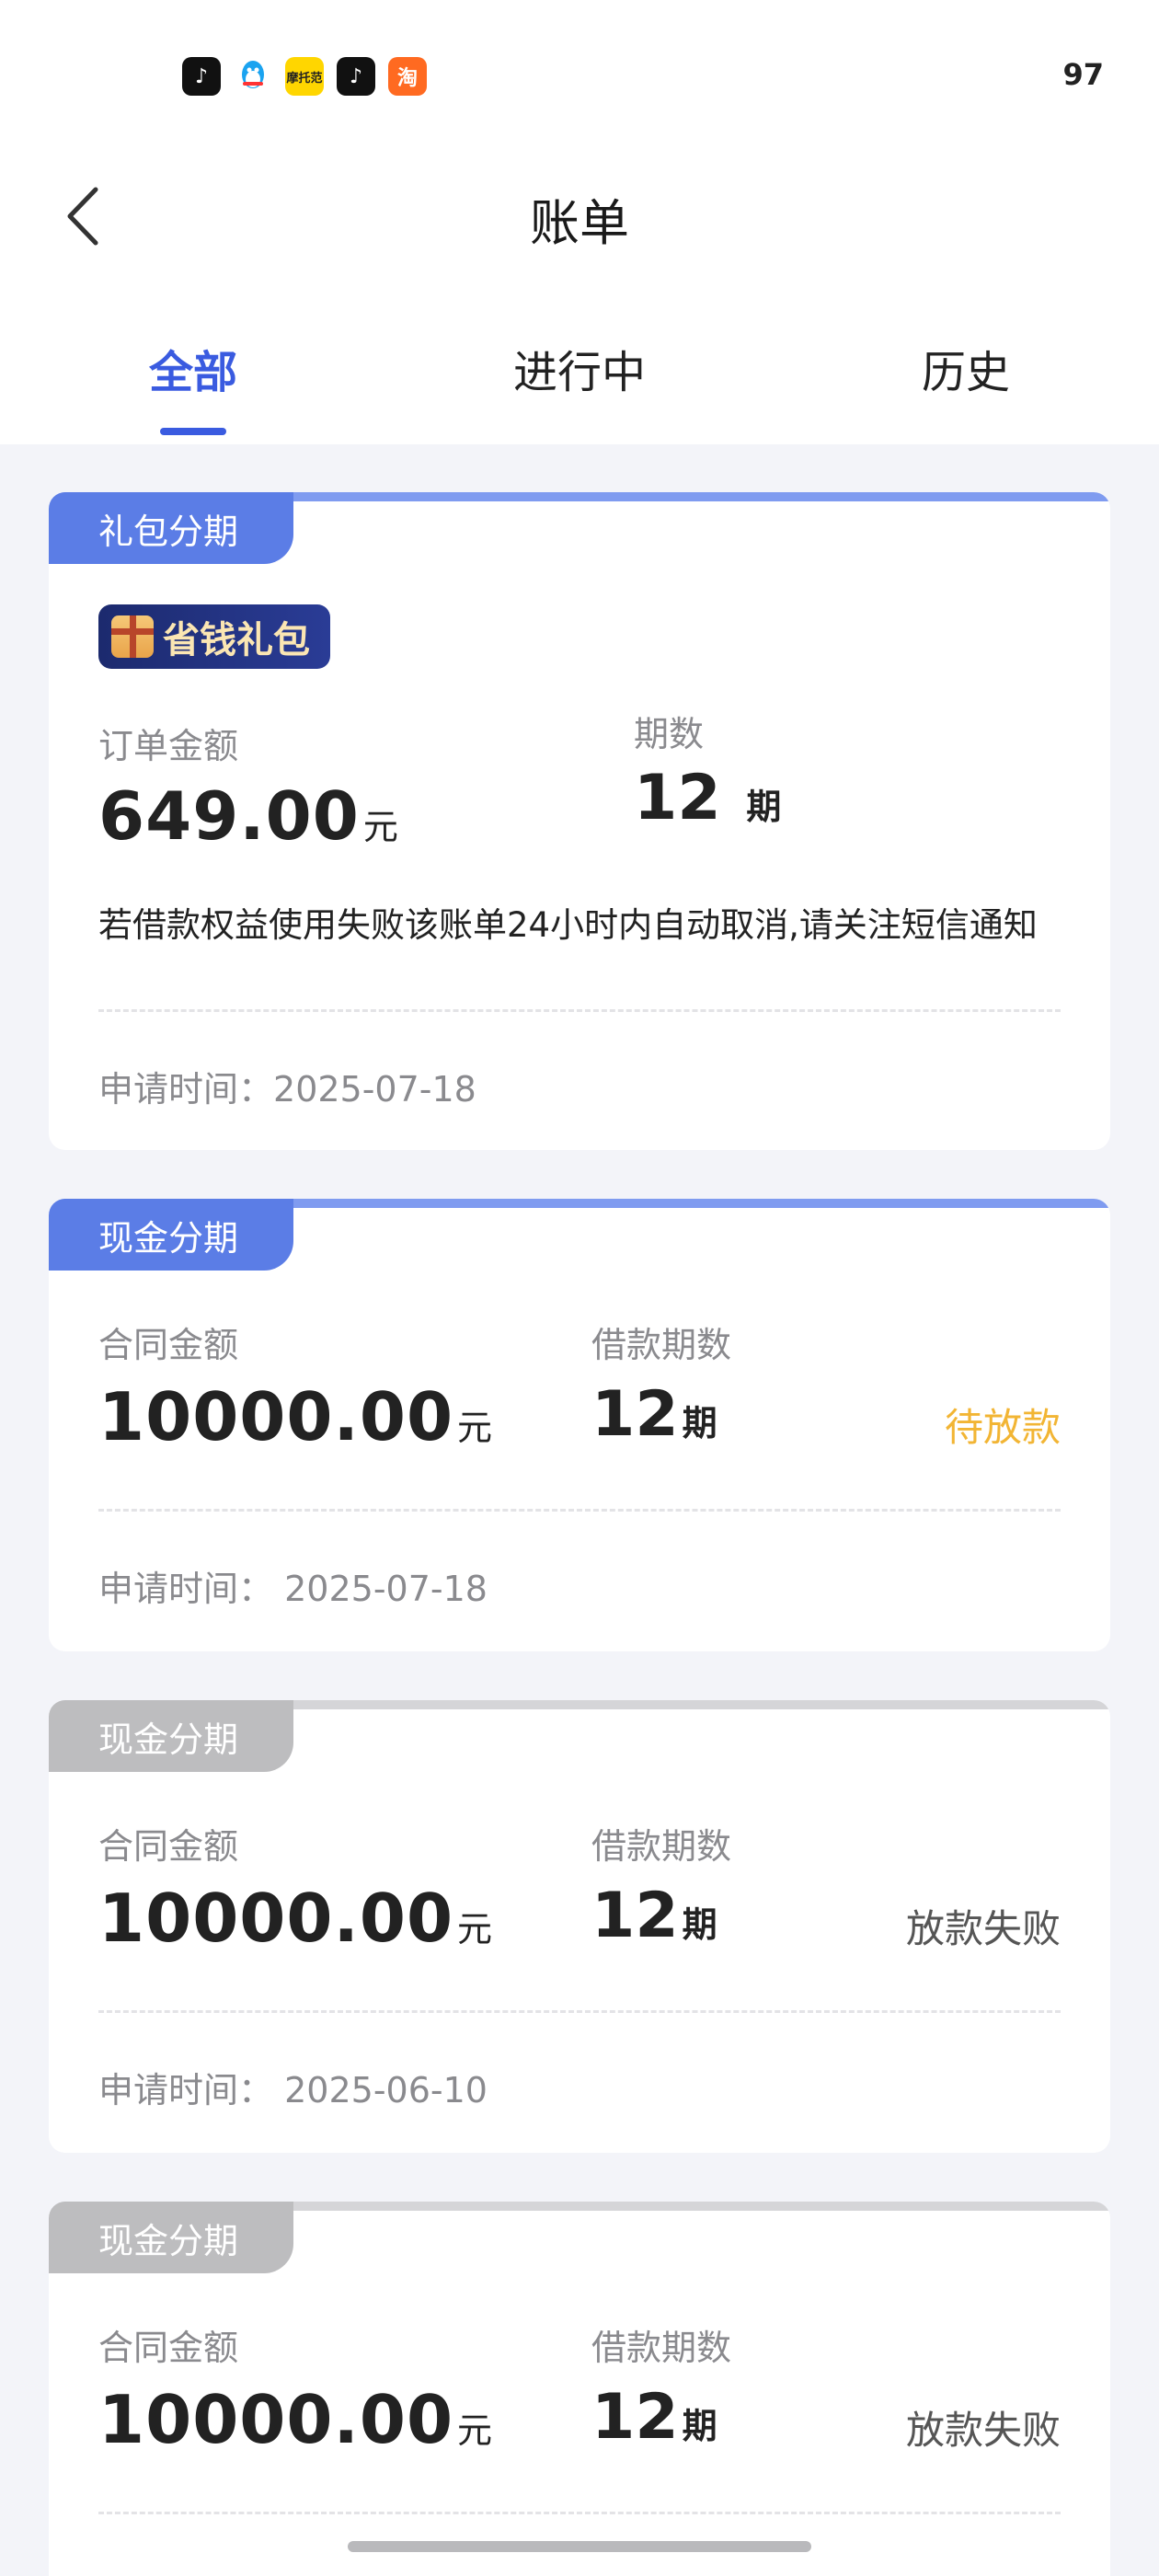 This screenshot has width=1159, height=2576. I want to click on page-title: 账单, so click(579, 223).